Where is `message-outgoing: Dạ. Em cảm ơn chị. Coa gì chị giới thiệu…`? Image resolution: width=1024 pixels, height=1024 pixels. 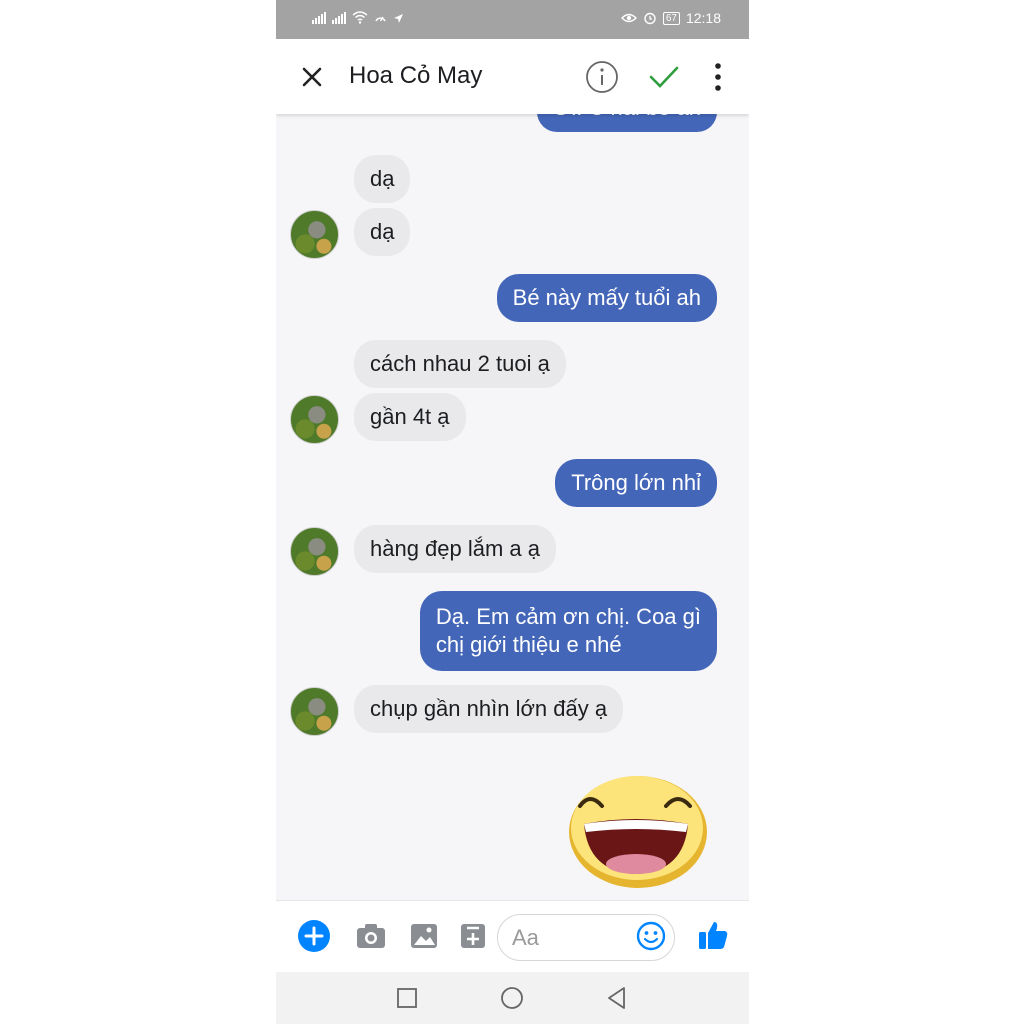
message-outgoing: Dạ. Em cảm ơn chị. Coa gì chị giới thiệu… is located at coordinates (568, 631).